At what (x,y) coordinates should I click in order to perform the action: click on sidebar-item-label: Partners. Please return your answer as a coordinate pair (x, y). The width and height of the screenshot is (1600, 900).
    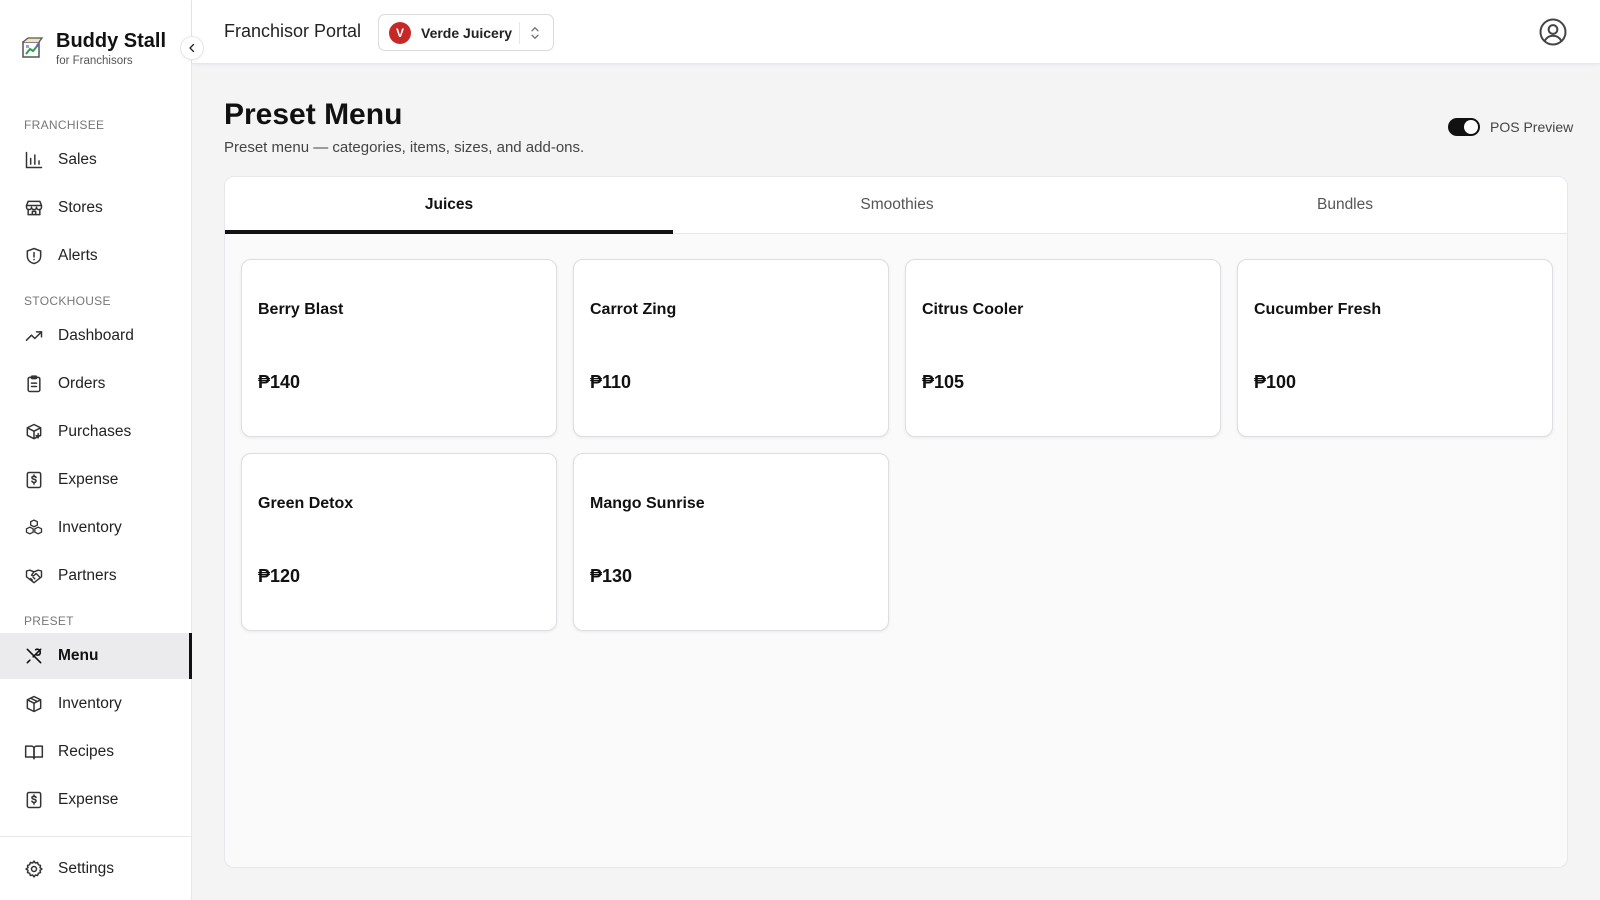
    Looking at the image, I should click on (87, 575).